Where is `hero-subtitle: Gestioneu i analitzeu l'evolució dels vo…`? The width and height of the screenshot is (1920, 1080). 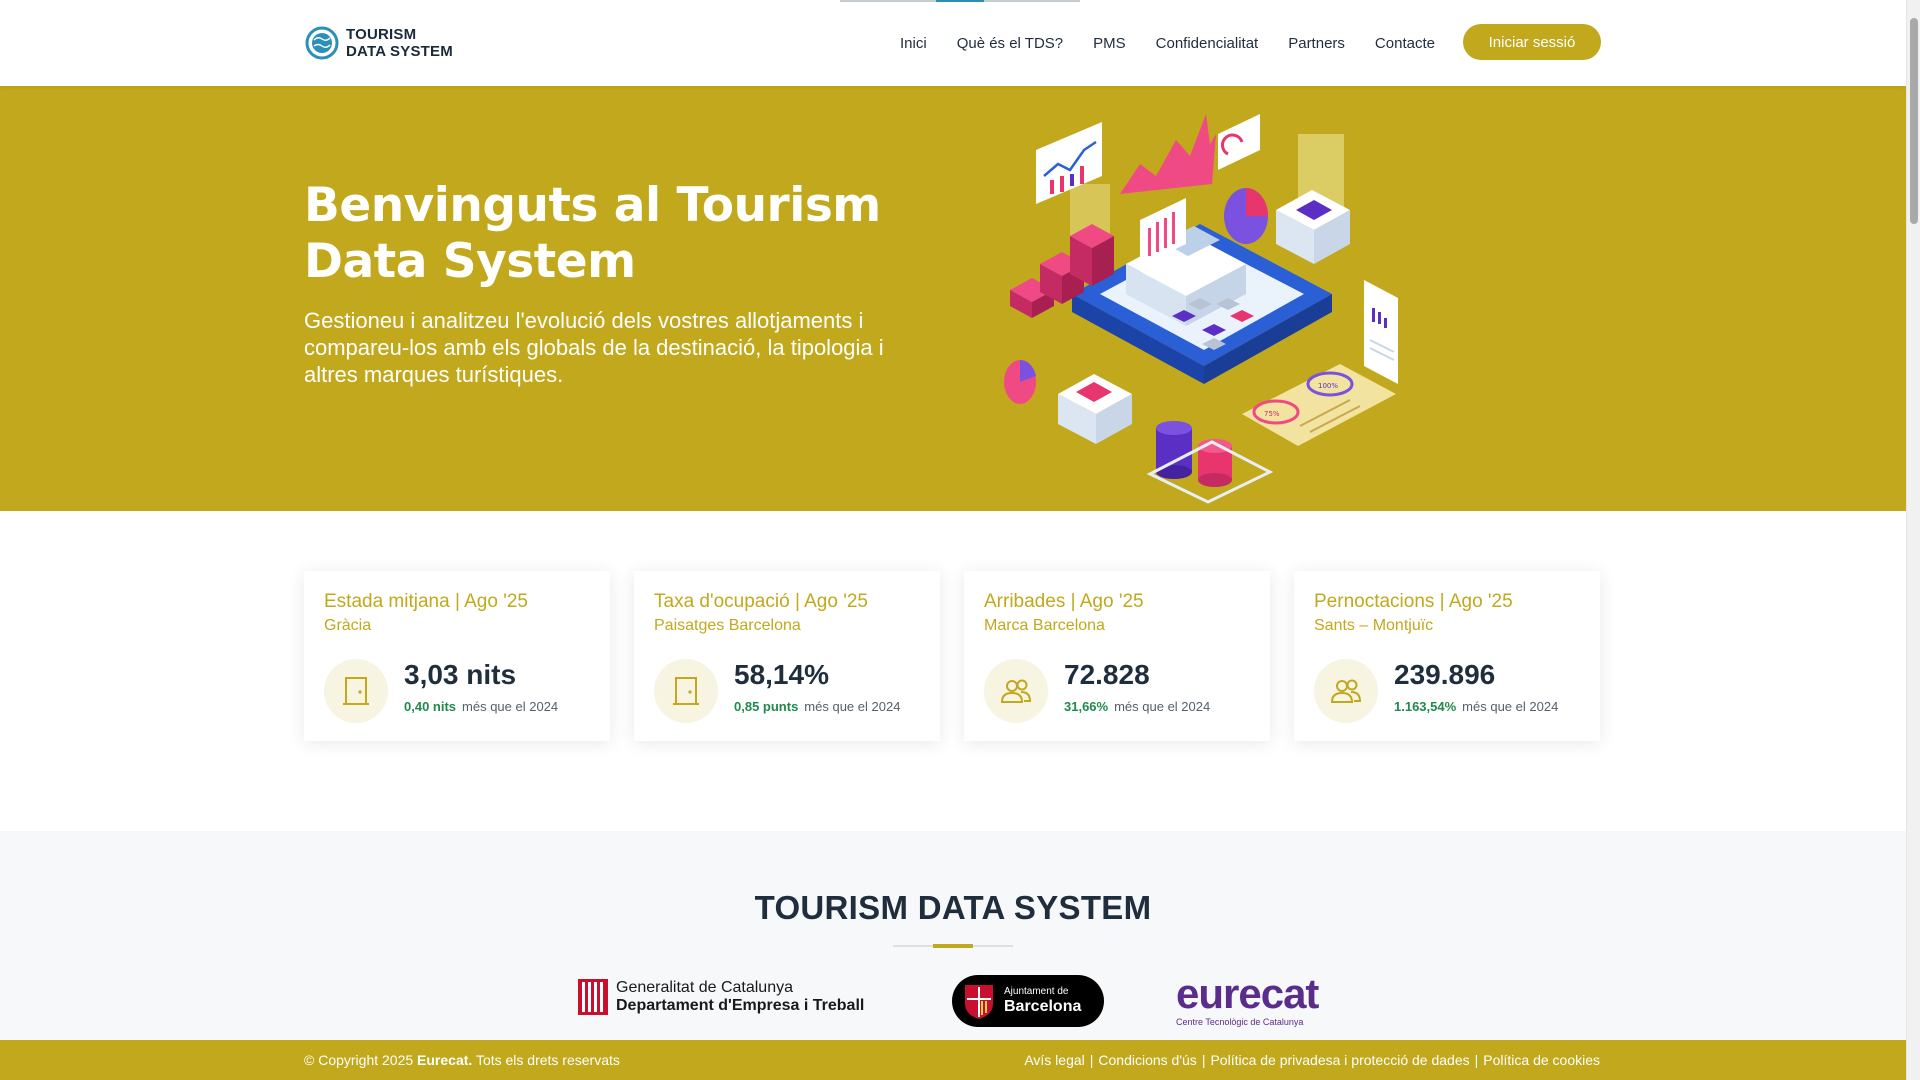 hero-subtitle: Gestioneu i analitzeu l'evolució dels vo… is located at coordinates (594, 347).